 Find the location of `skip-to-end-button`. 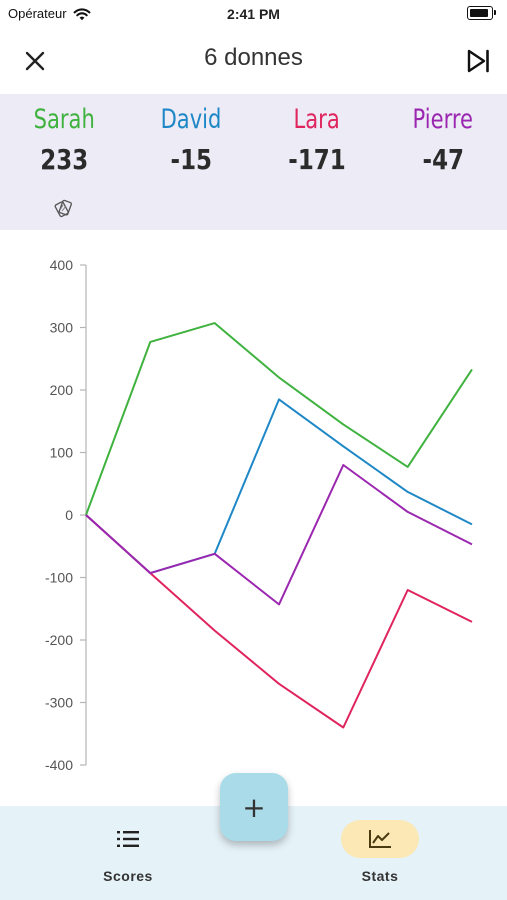

skip-to-end-button is located at coordinates (478, 61).